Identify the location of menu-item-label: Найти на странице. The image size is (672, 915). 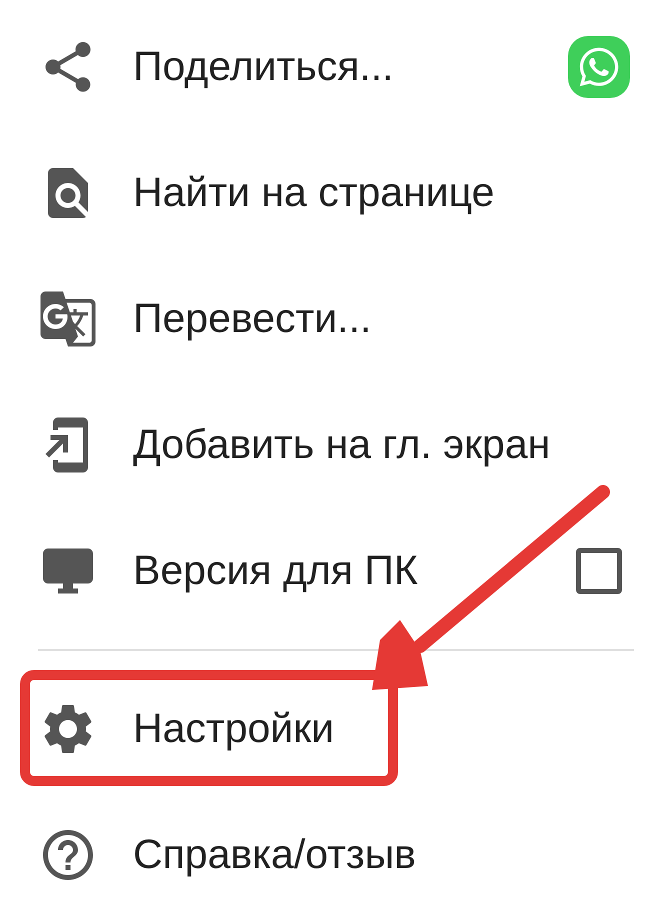
(313, 193).